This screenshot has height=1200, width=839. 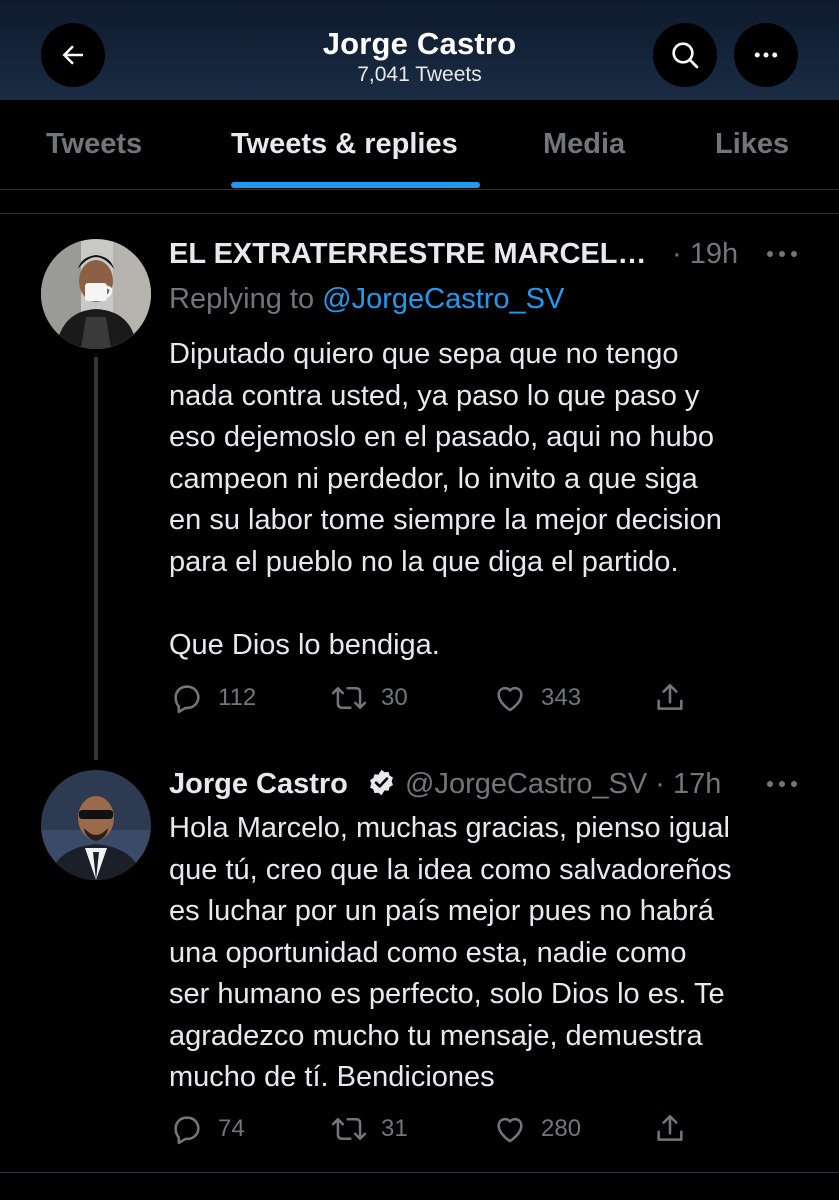 What do you see at coordinates (207, 1129) in the screenshot?
I see `reply-button: 74` at bounding box center [207, 1129].